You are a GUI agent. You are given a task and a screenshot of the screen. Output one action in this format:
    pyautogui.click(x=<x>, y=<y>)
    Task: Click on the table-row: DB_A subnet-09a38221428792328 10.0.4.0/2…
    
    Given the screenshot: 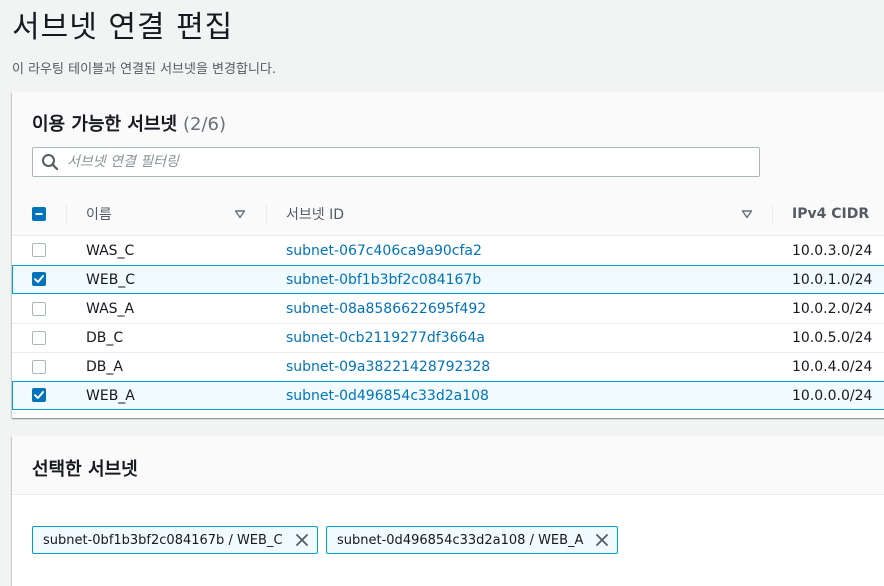 What is the action you would take?
    pyautogui.click(x=448, y=366)
    